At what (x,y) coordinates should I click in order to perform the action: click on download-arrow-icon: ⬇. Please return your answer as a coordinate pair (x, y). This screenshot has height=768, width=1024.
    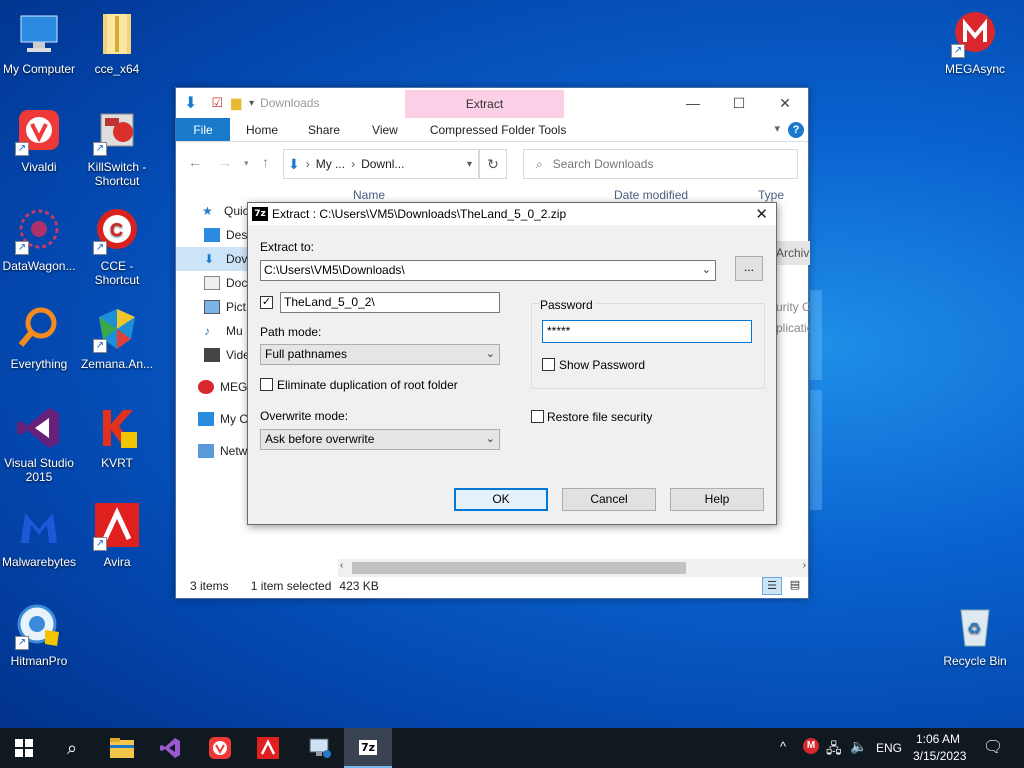
    Looking at the image, I should click on (209, 259).